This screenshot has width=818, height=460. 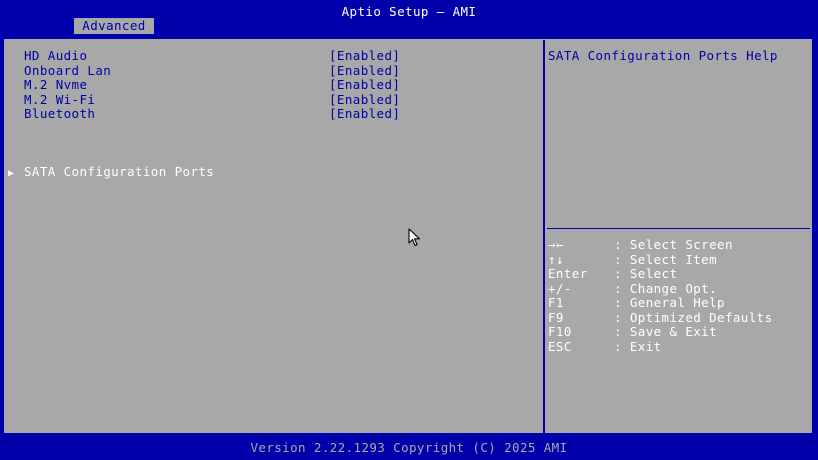 I want to click on setting-row-m2-wifi: M.2 Wi-Fi [Enabled], so click(x=274, y=99).